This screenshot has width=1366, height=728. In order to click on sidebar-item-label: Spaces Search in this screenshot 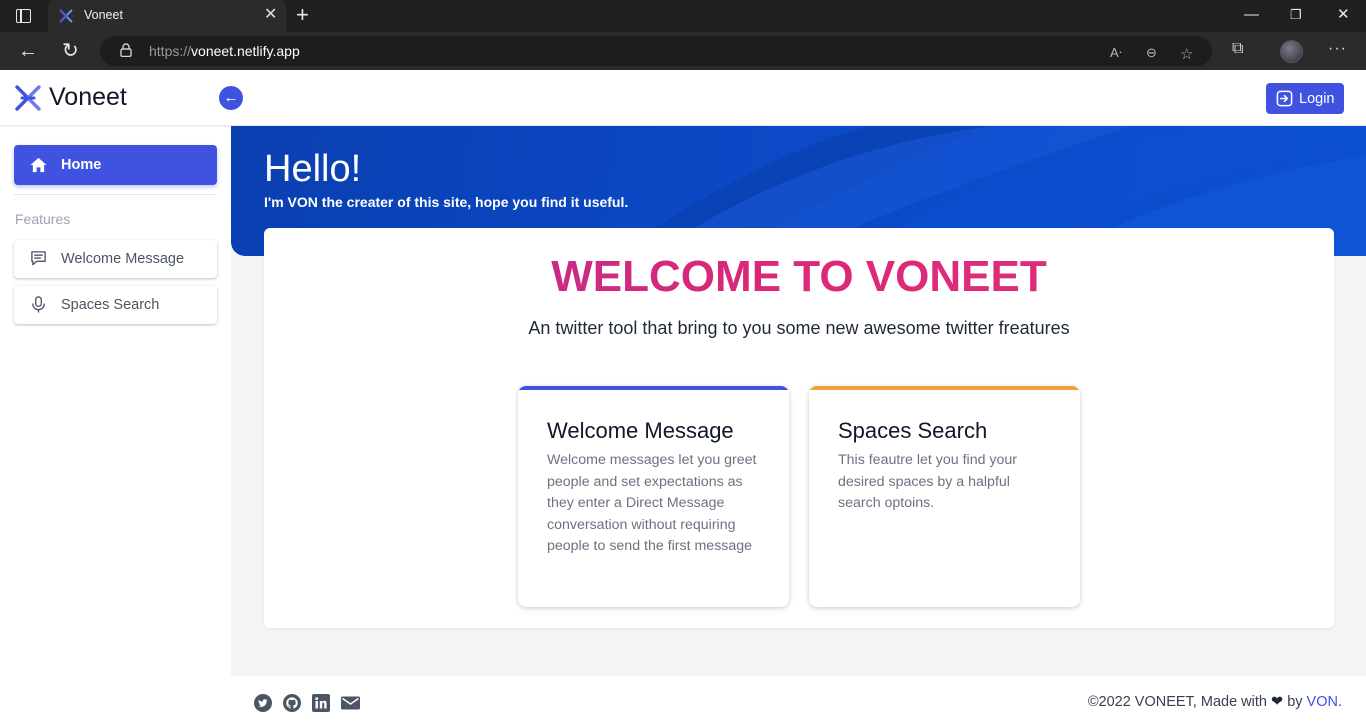, I will do `click(110, 305)`.